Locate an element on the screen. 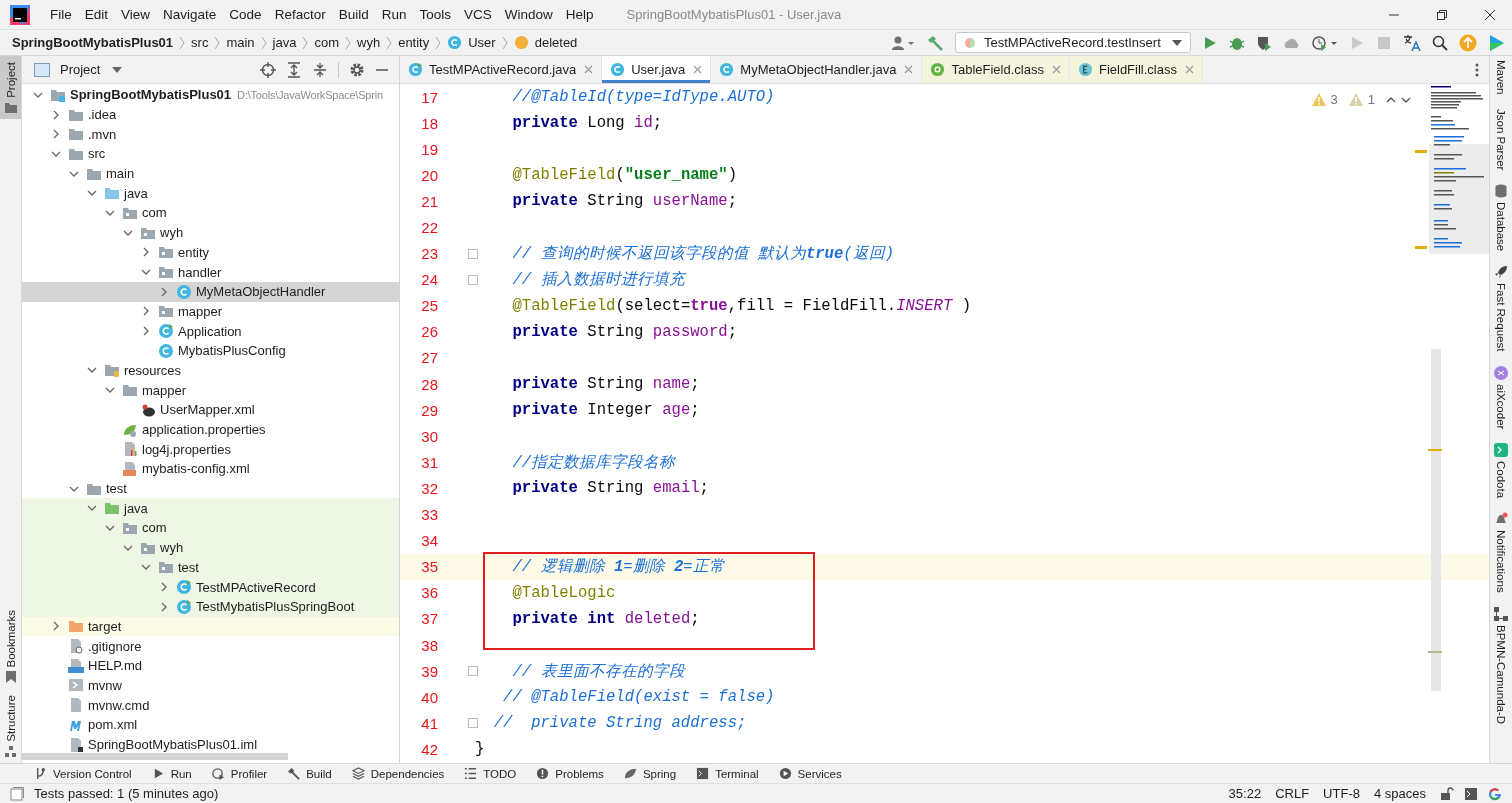 The width and height of the screenshot is (1512, 803). tree-item: UserMapper.xml is located at coordinates (210, 410).